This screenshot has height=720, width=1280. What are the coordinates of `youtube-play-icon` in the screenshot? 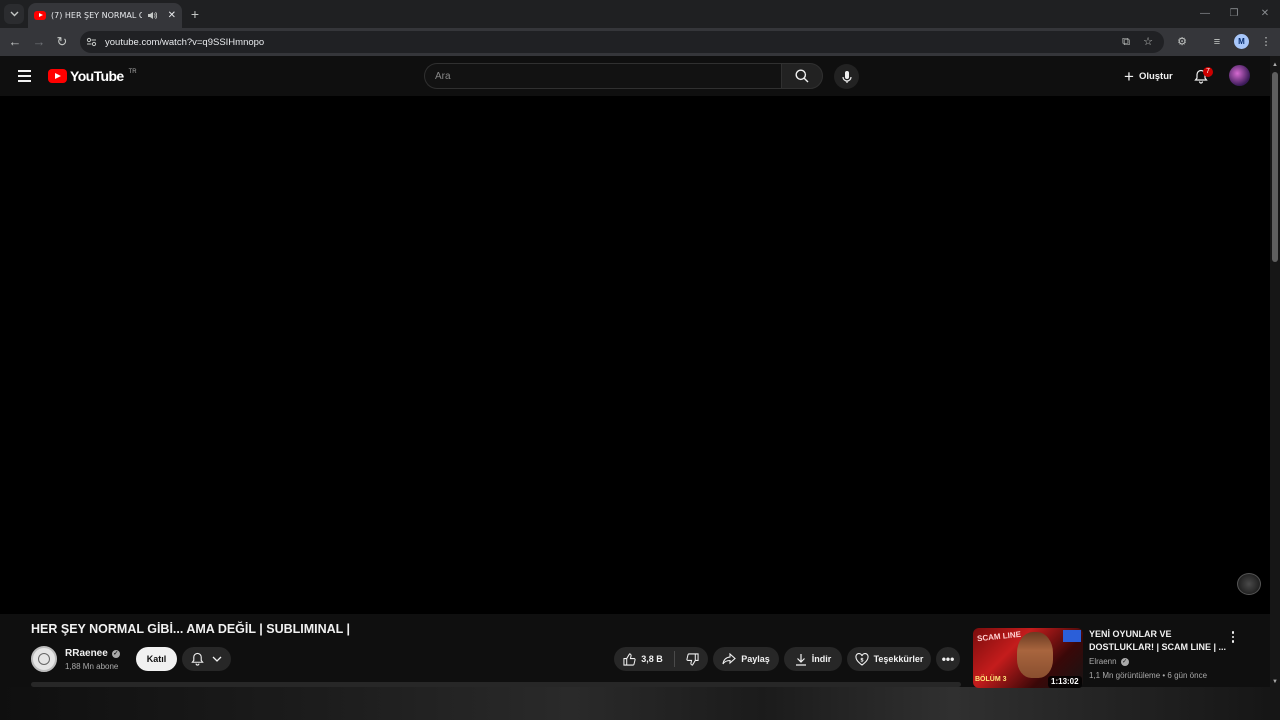 It's located at (57, 76).